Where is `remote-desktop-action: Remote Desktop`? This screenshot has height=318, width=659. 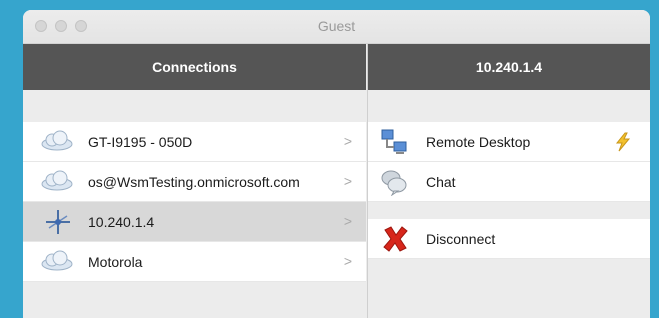
remote-desktop-action: Remote Desktop is located at coordinates (509, 142).